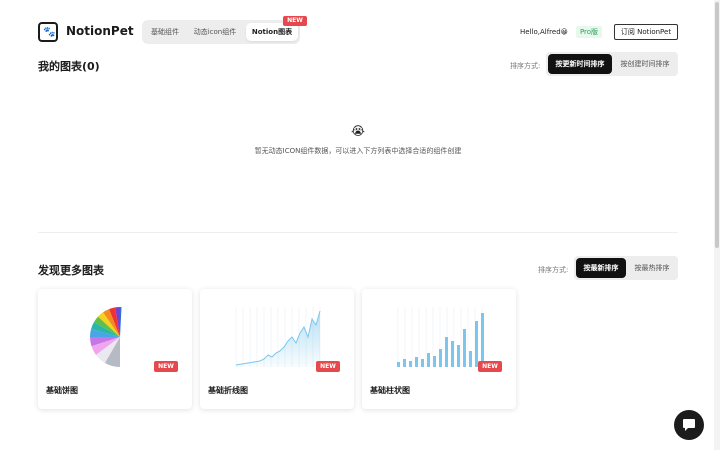  I want to click on chat-support-button, so click(689, 425).